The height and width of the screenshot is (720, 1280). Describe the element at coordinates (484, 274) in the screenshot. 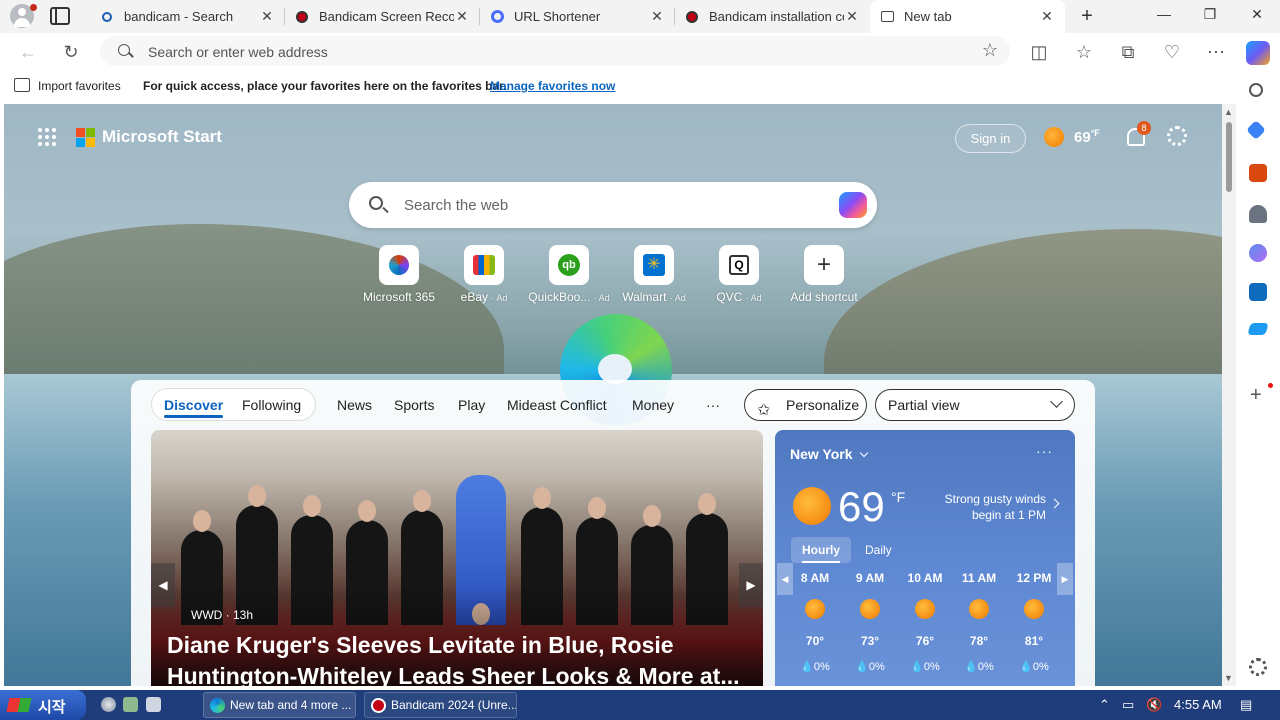

I see `shortcut-ebay: eBay · Ad` at that location.